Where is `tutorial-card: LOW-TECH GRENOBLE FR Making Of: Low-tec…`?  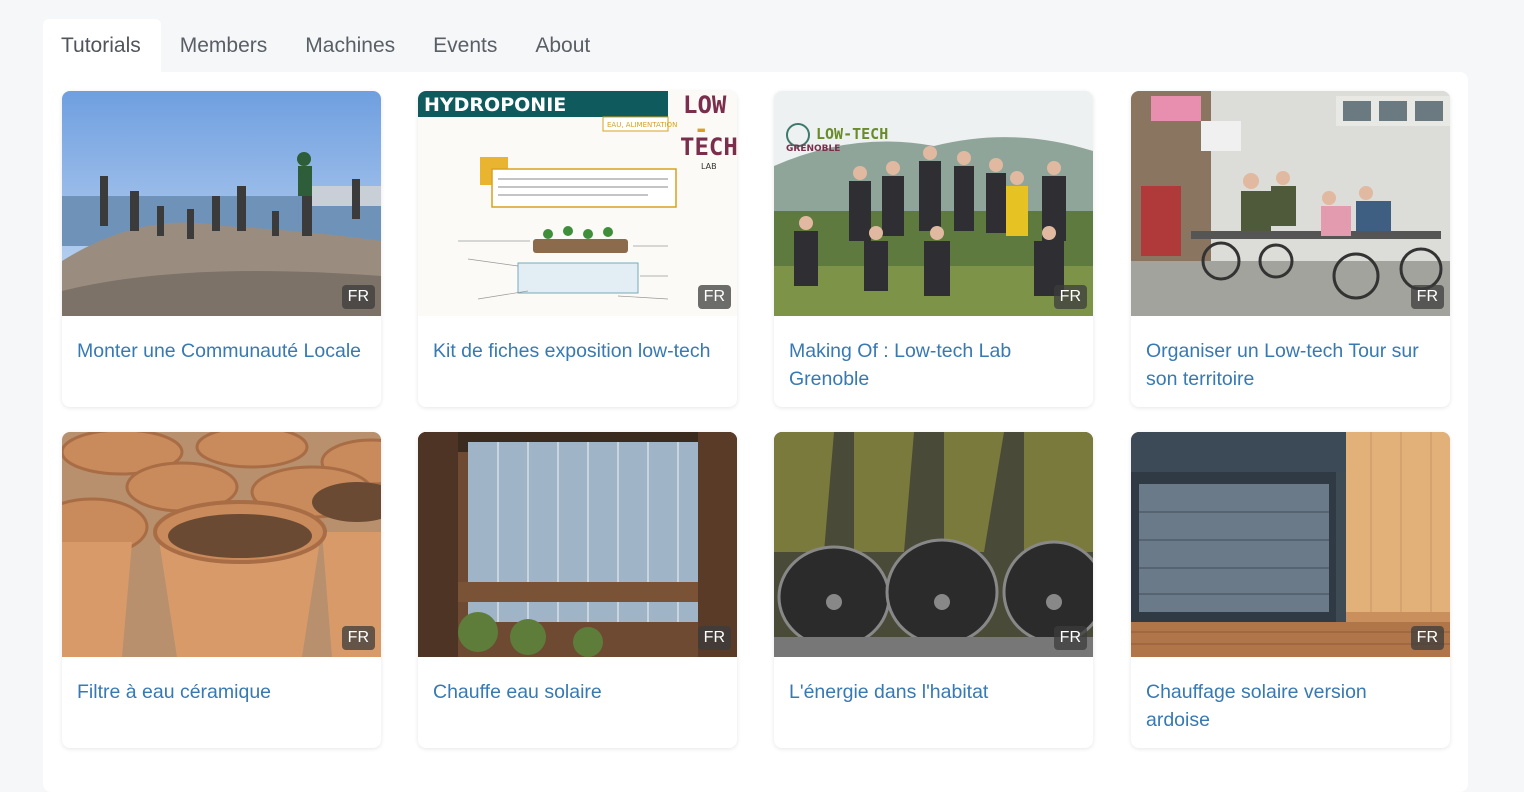 tutorial-card: LOW-TECH GRENOBLE FR Making Of: Low-tec… is located at coordinates (933, 249).